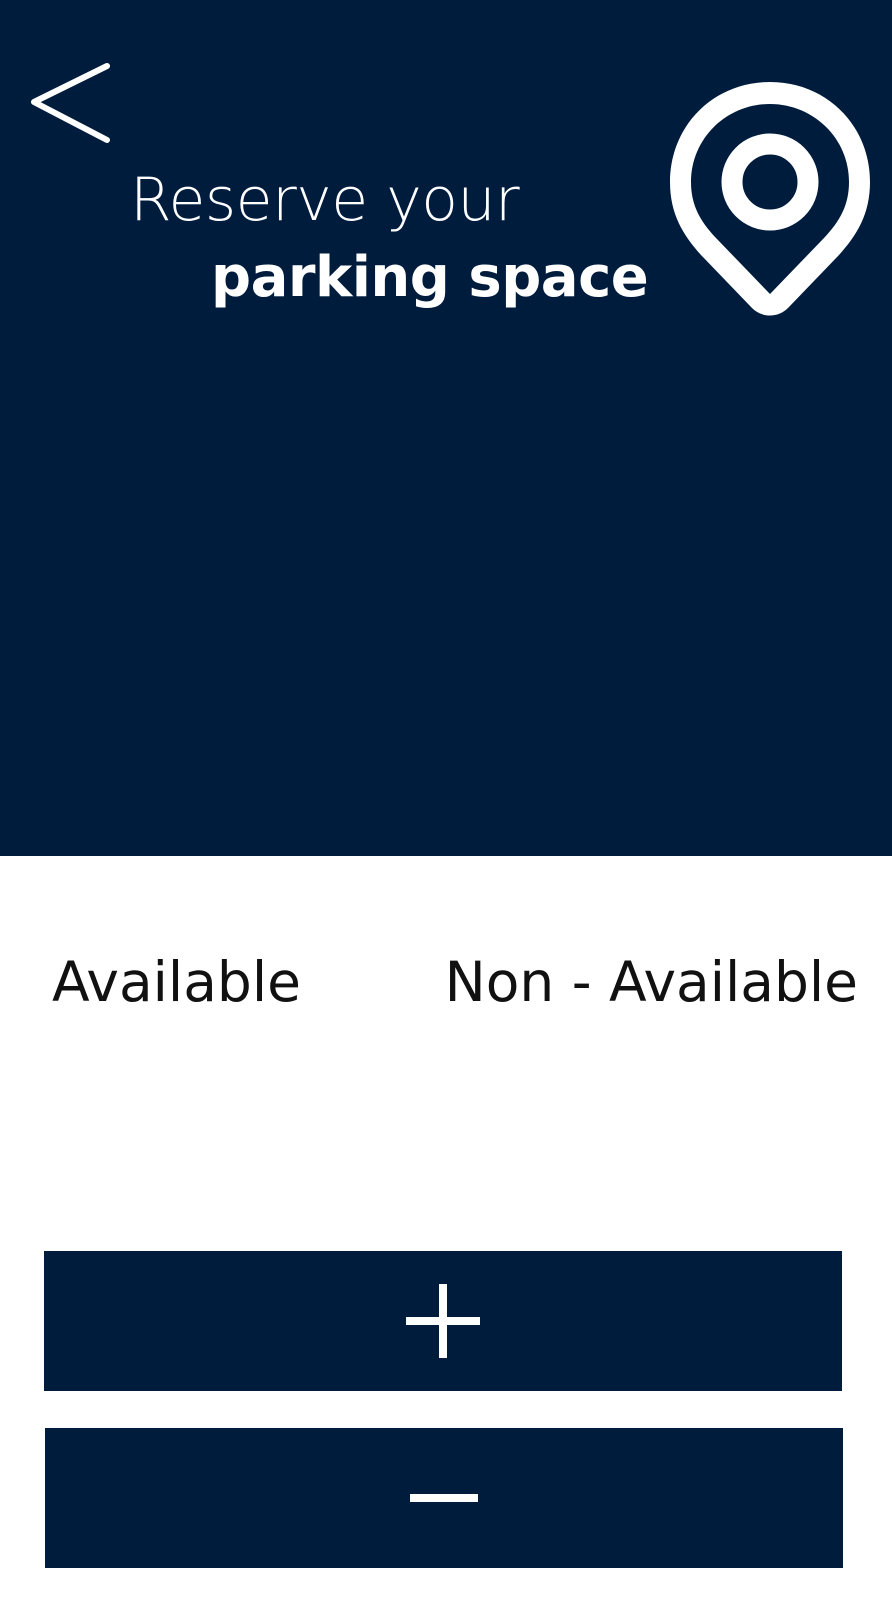  What do you see at coordinates (651, 982) in the screenshot?
I see `legend-non-available-label: Non - Available` at bounding box center [651, 982].